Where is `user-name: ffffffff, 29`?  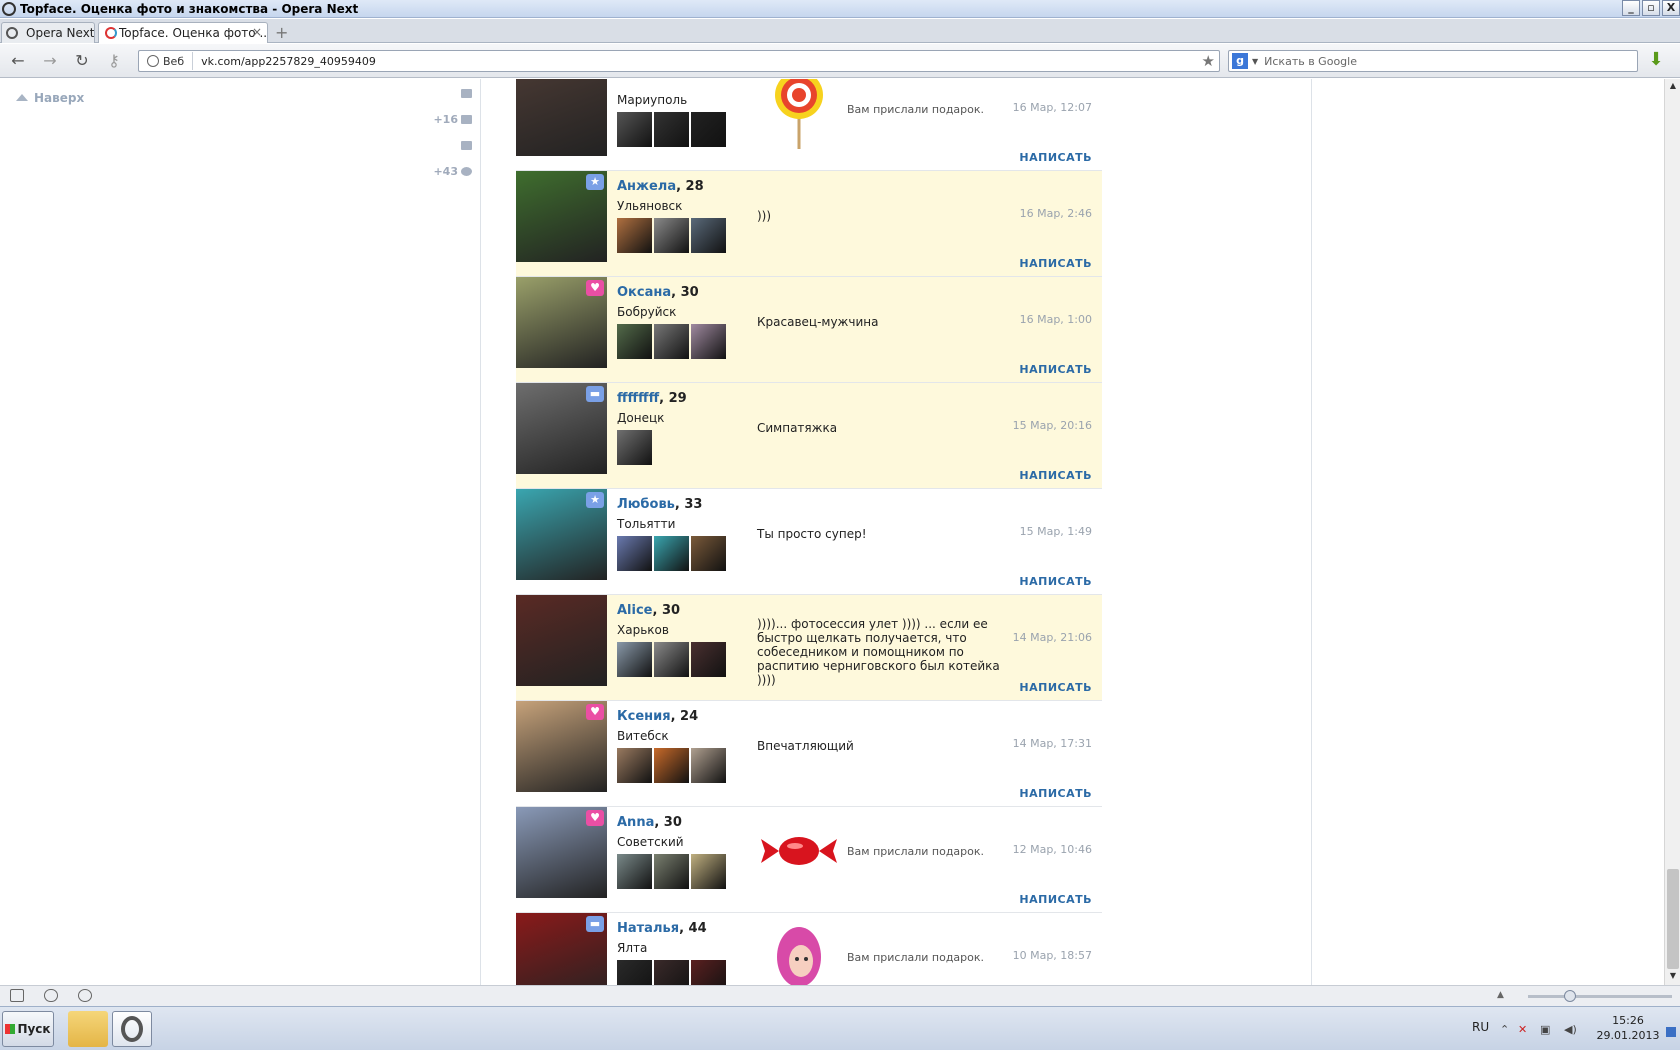
user-name: ffffffff, 29 is located at coordinates (652, 398).